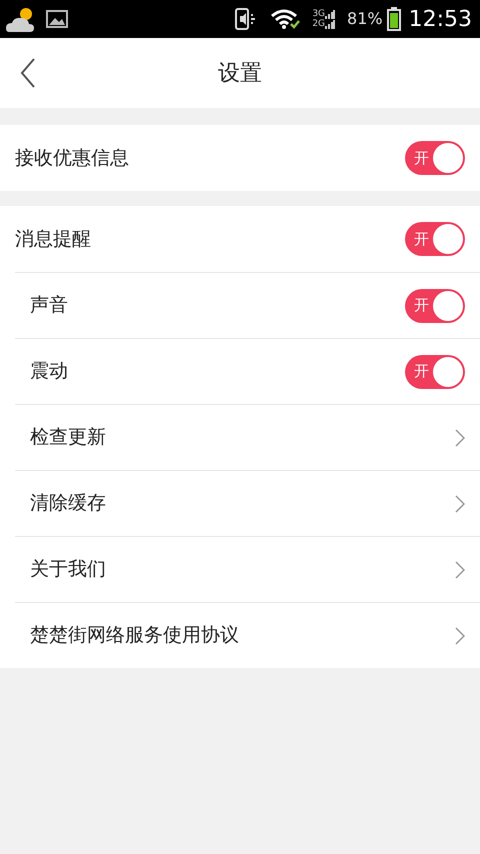  What do you see at coordinates (49, 371) in the screenshot?
I see `setting-label: 震动` at bounding box center [49, 371].